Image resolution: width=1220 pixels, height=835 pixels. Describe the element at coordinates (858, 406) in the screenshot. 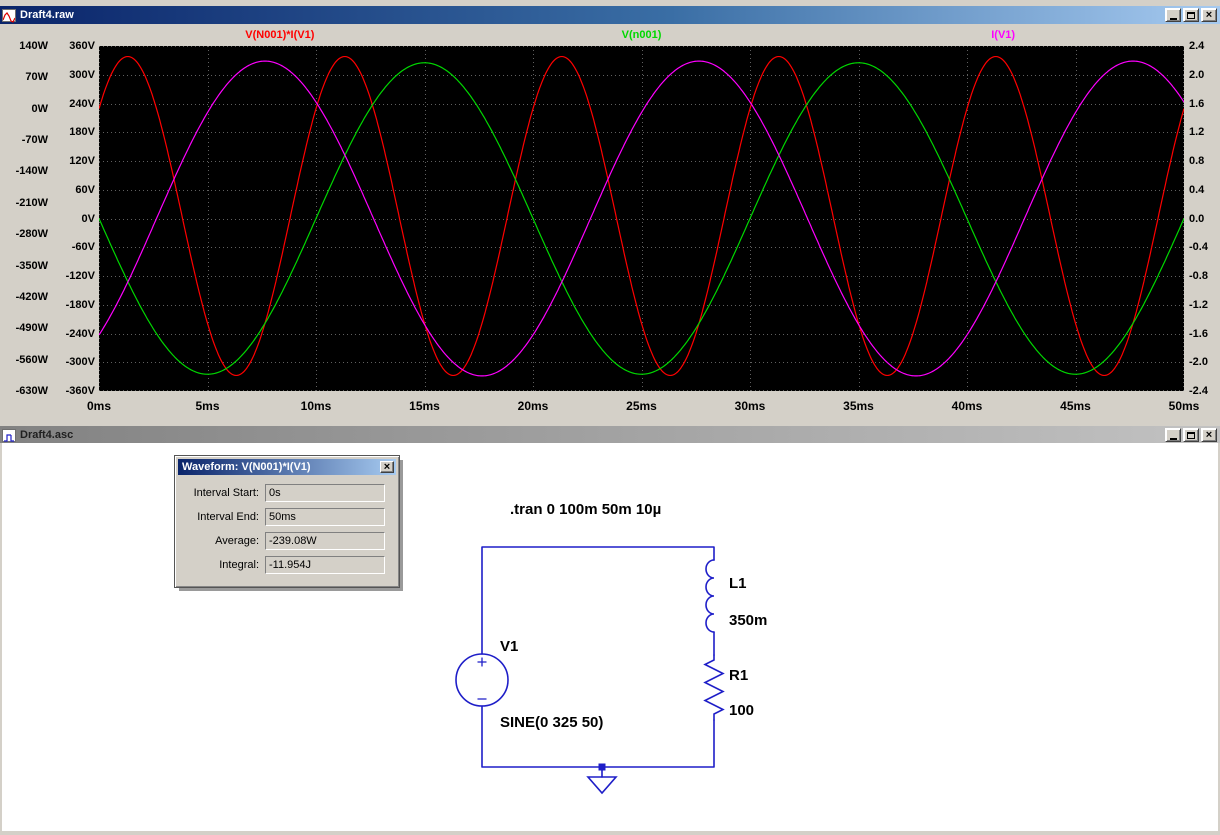

I see `time-tick-label: 35ms` at that location.